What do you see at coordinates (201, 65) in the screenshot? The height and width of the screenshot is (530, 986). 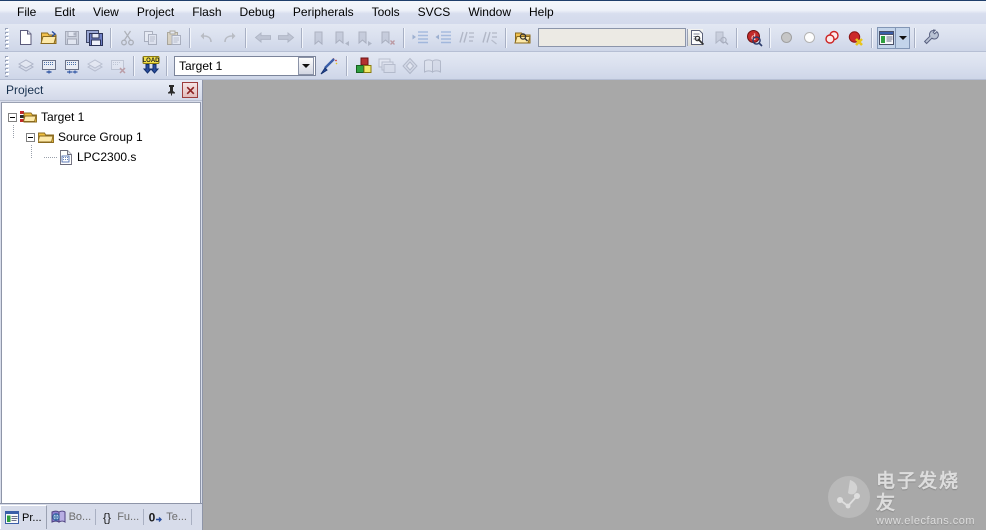 I see `target-select-value: Target 1` at bounding box center [201, 65].